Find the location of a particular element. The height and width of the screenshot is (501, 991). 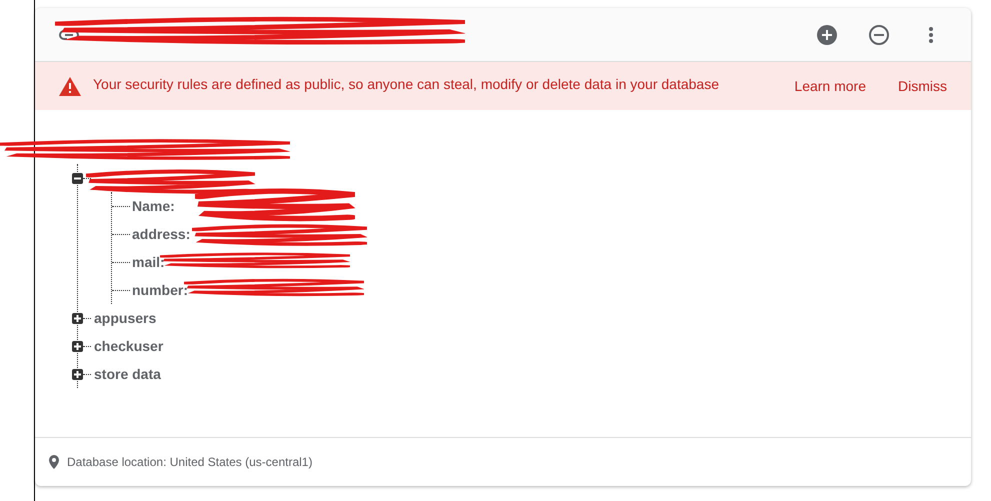

dismiss-button: Dismiss is located at coordinates (922, 86).